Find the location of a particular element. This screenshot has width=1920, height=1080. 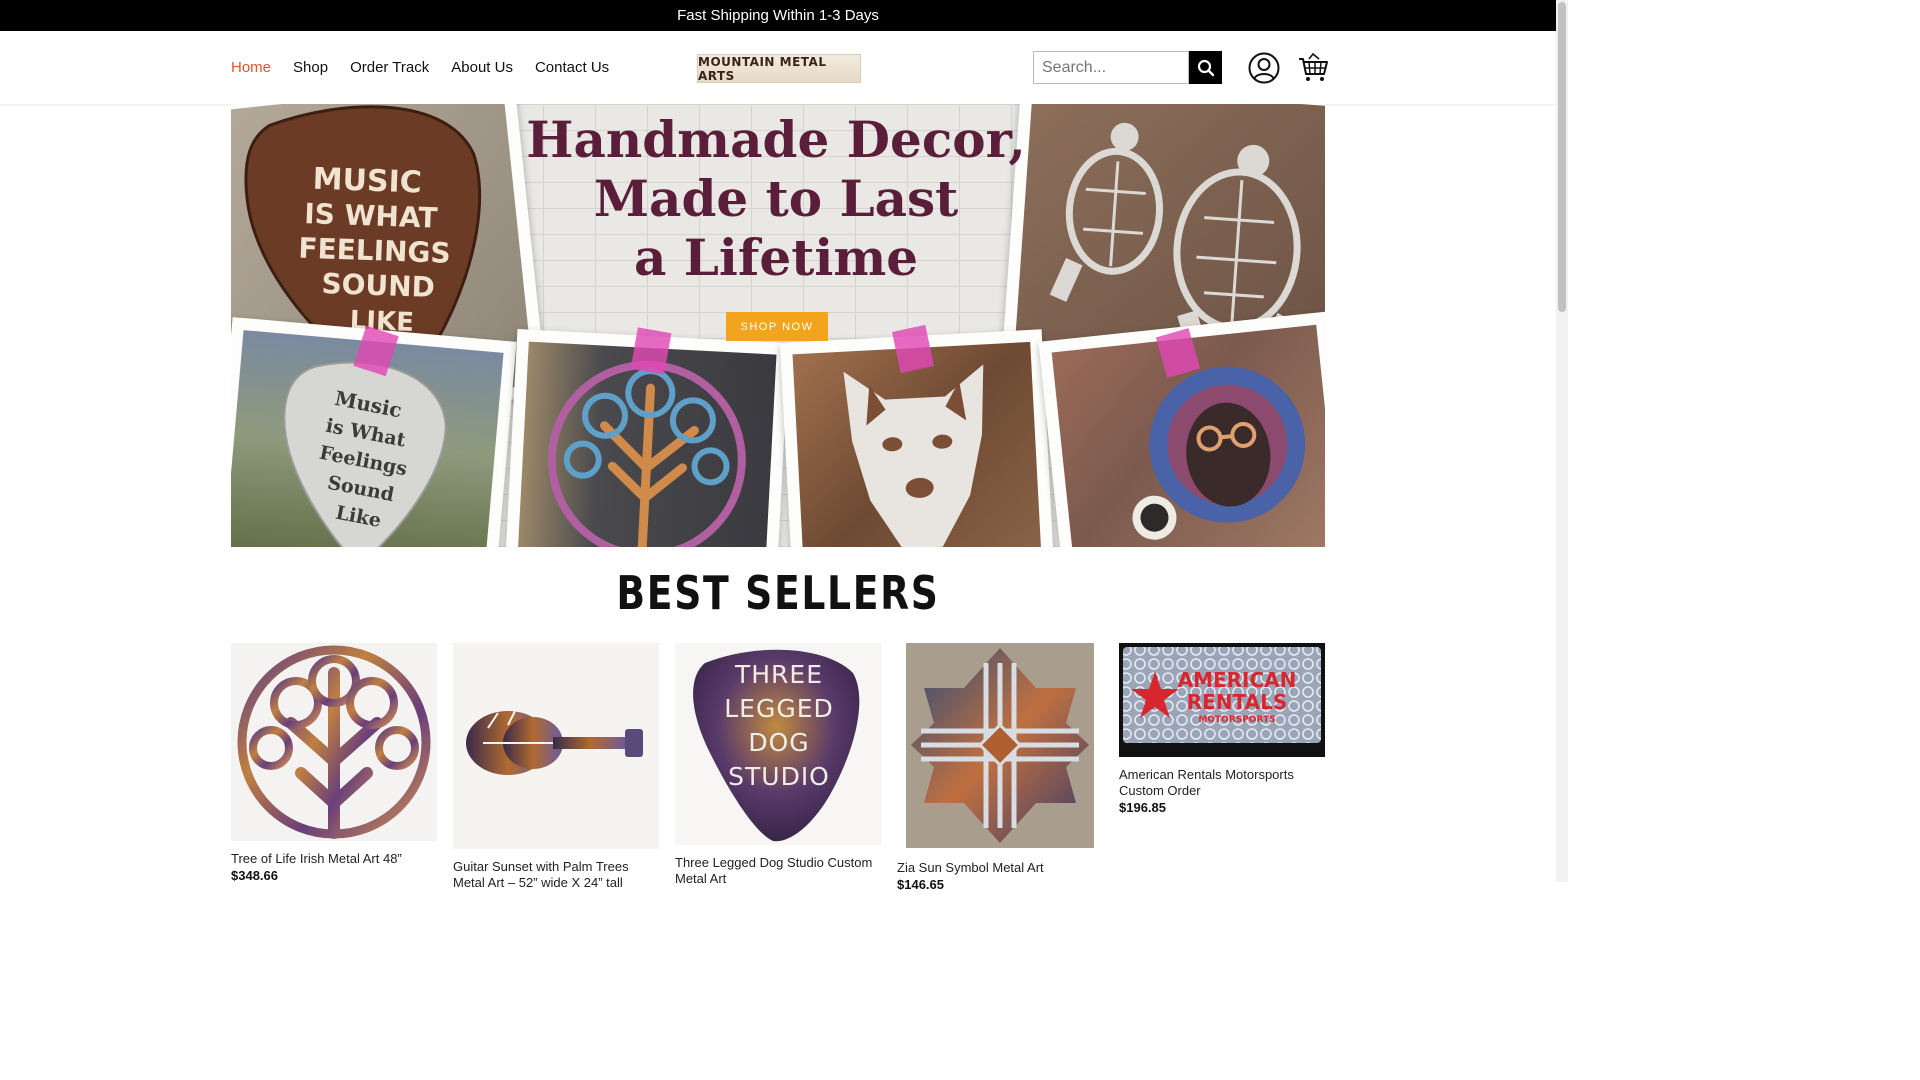

pick-text-line: DOG is located at coordinates (778, 742).